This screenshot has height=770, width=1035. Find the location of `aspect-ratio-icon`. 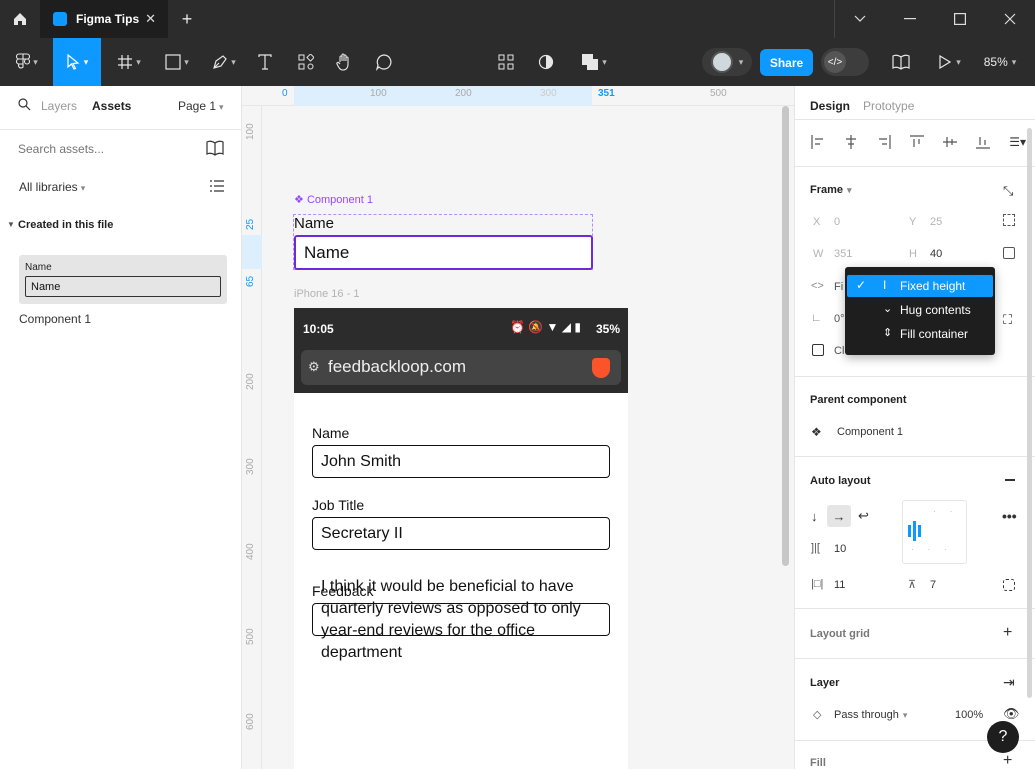

aspect-ratio-icon is located at coordinates (1009, 253).